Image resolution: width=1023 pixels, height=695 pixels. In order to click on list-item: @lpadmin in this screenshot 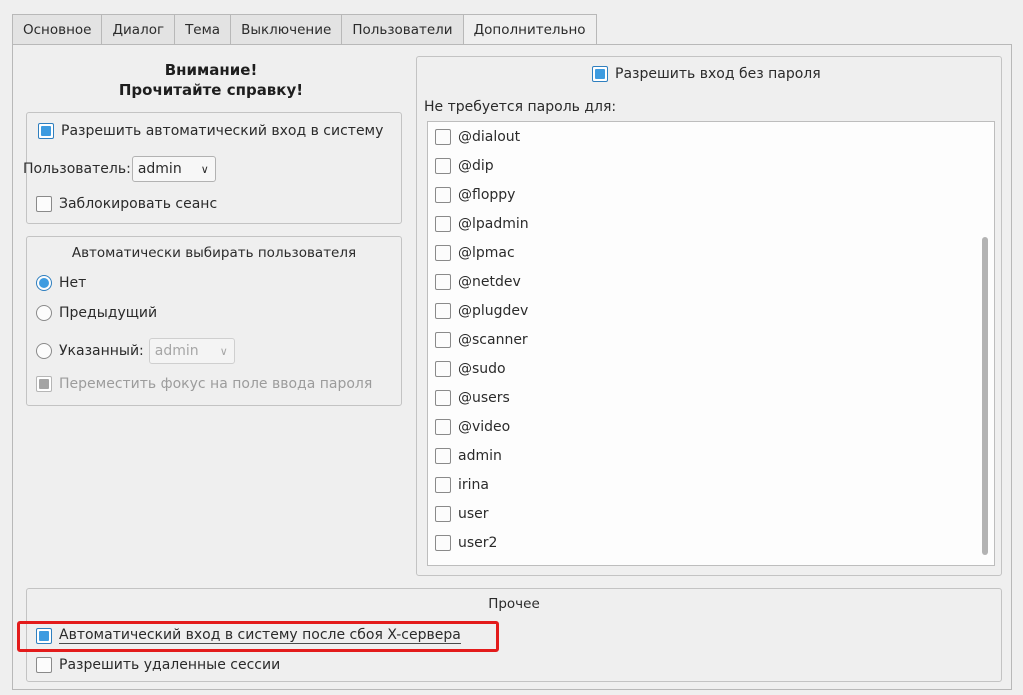, I will do `click(482, 224)`.